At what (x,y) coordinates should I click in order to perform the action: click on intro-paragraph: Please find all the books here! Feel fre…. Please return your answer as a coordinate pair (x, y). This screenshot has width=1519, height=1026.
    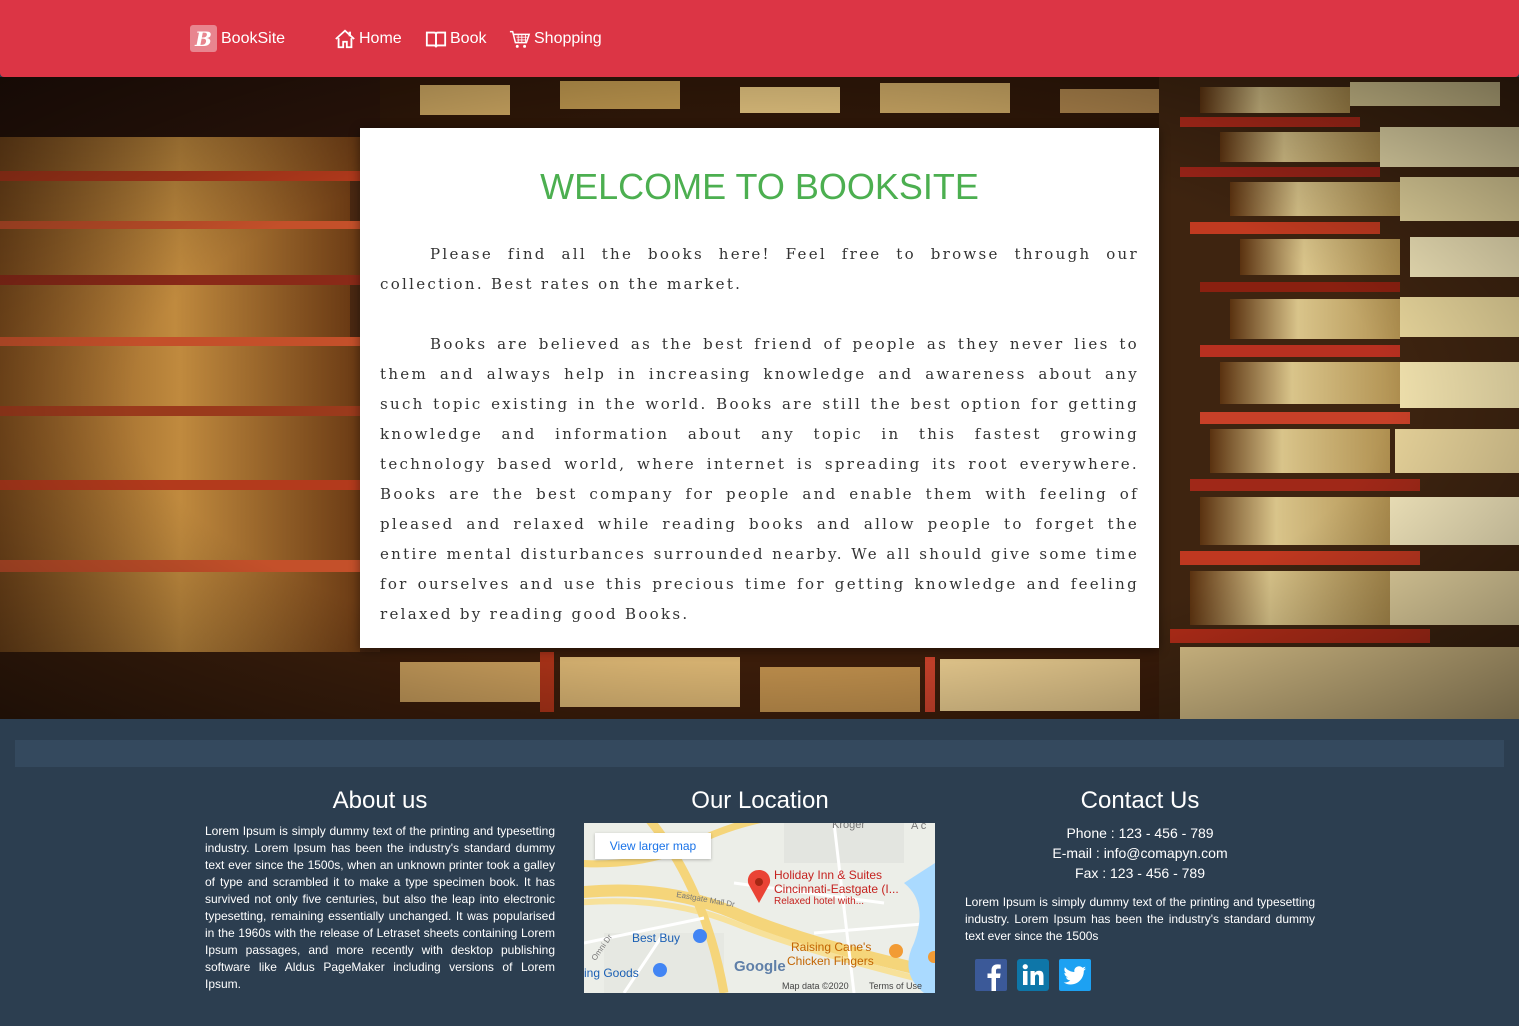
    Looking at the image, I should click on (759, 269).